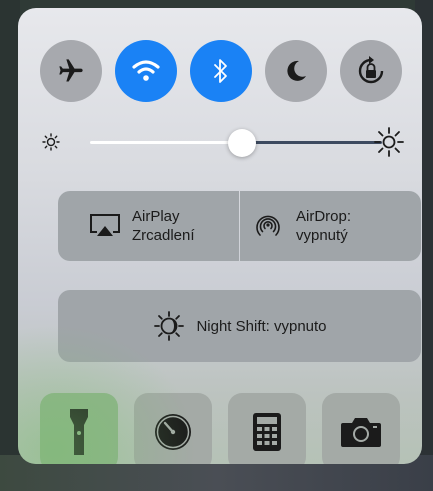 Image resolution: width=433 pixels, height=491 pixels. What do you see at coordinates (169, 326) in the screenshot?
I see `night-shift-icon` at bounding box center [169, 326].